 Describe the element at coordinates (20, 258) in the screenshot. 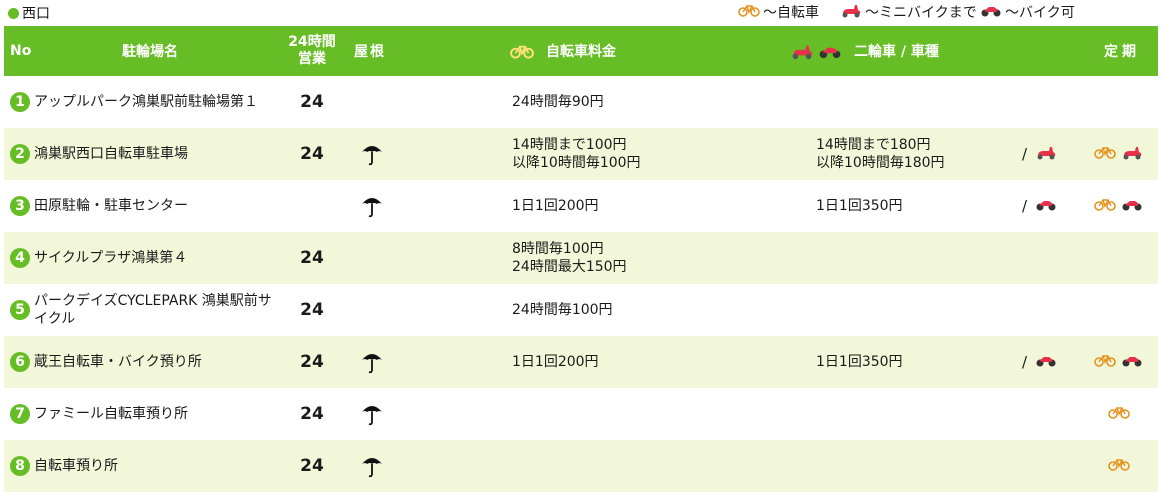

I see `number-badge: 4` at that location.